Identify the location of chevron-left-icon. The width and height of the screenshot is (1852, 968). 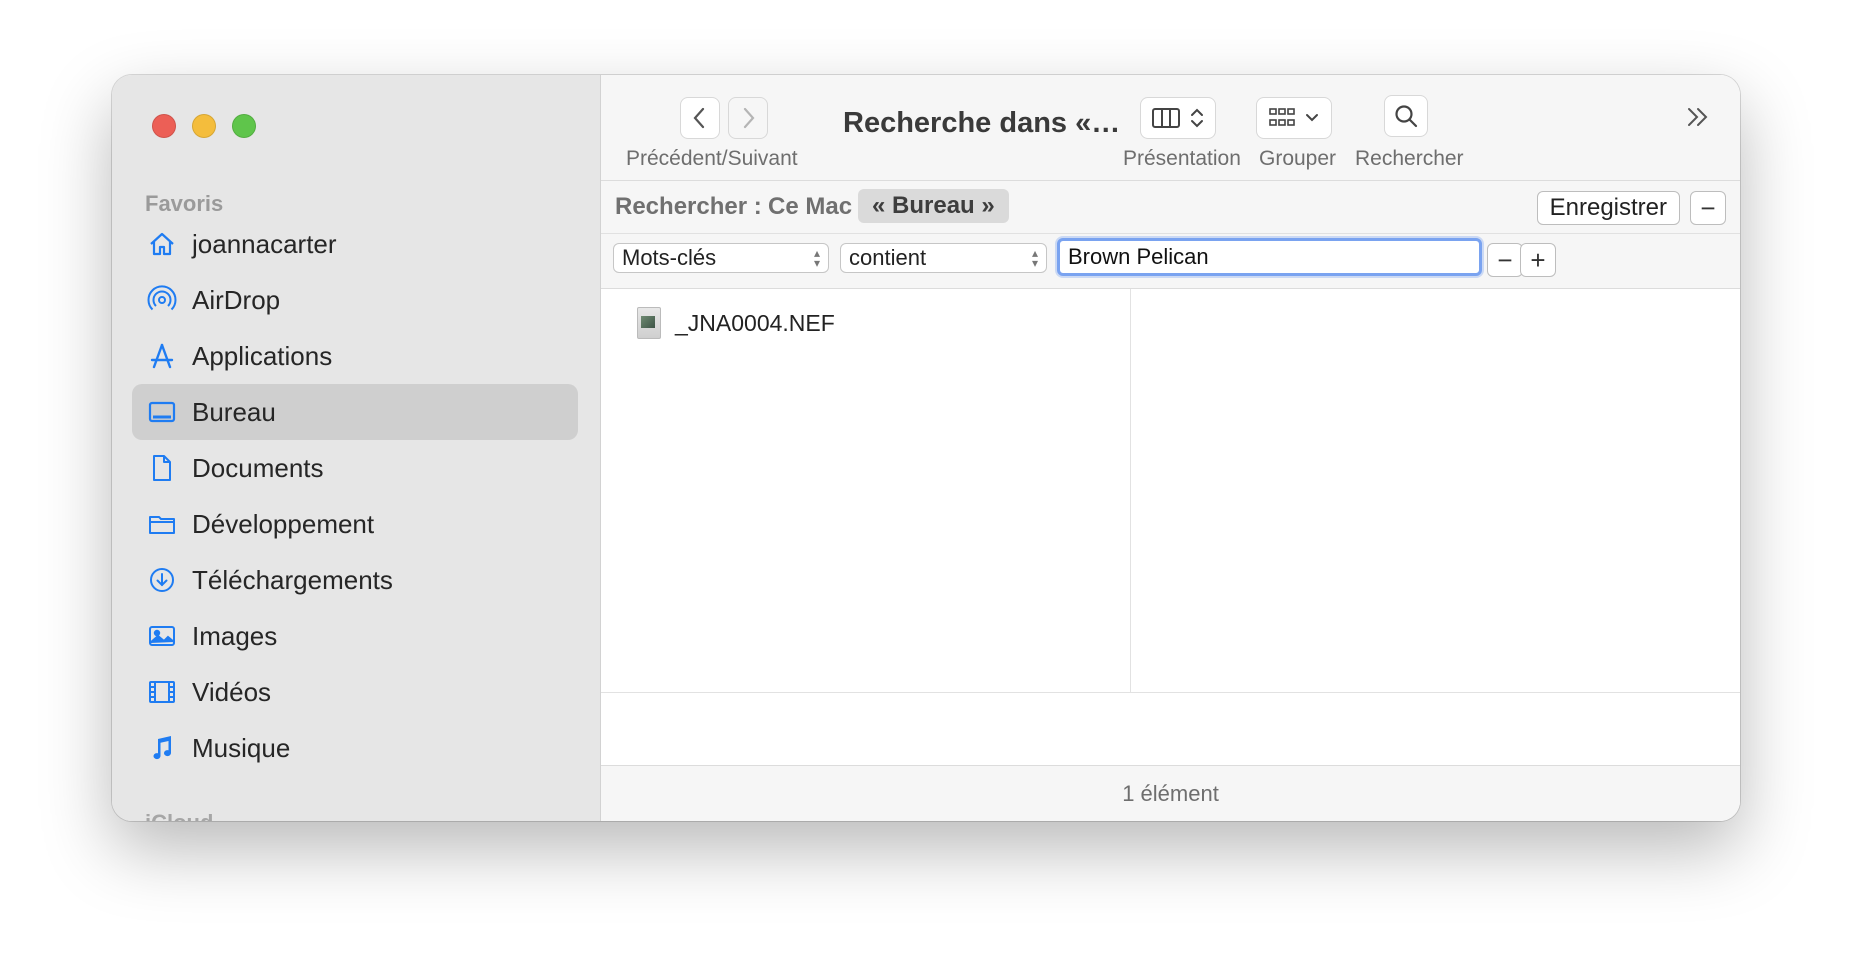
(699, 118).